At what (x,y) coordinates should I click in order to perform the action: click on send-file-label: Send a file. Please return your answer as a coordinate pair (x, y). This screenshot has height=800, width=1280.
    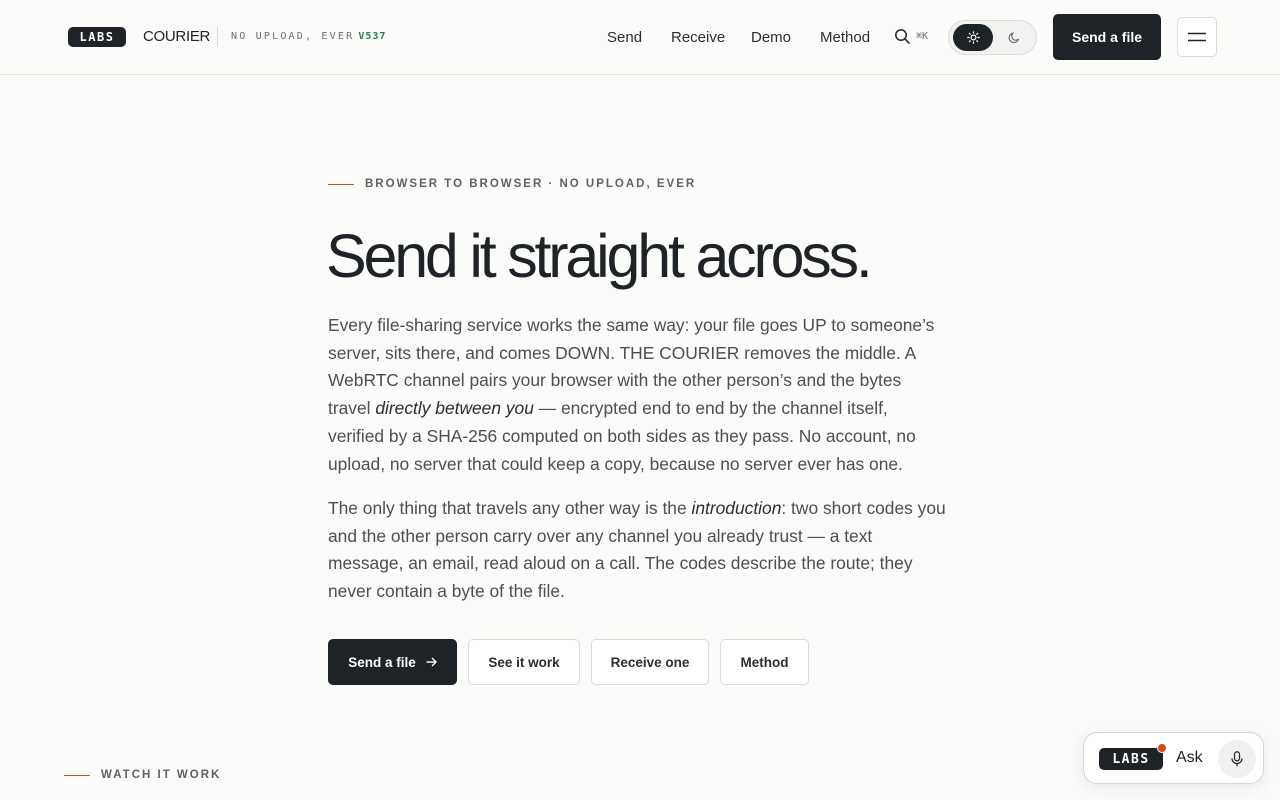
    Looking at the image, I should click on (382, 662).